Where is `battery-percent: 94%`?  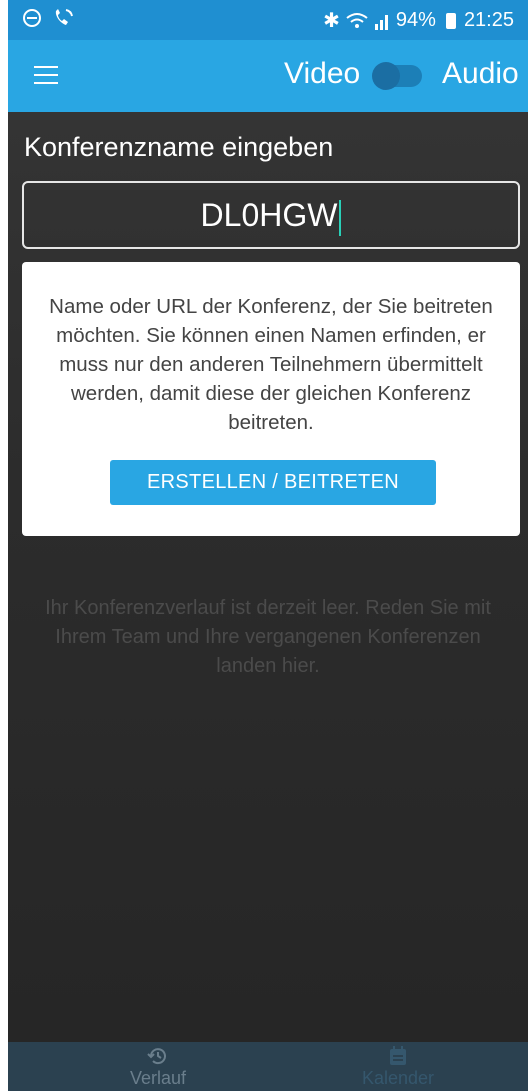
battery-percent: 94% is located at coordinates (415, 20).